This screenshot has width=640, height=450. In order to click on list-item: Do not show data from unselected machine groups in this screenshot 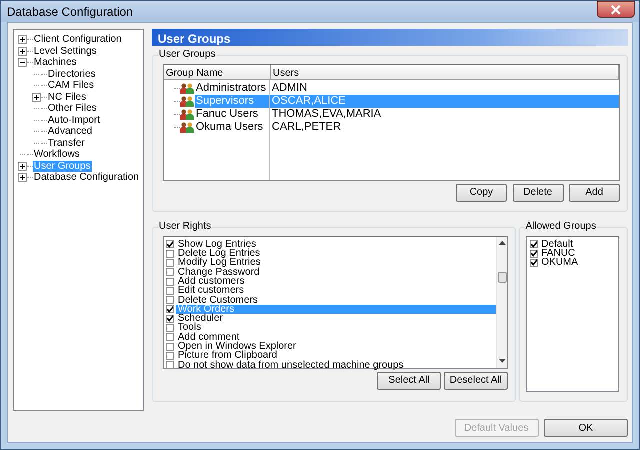, I will do `click(291, 365)`.